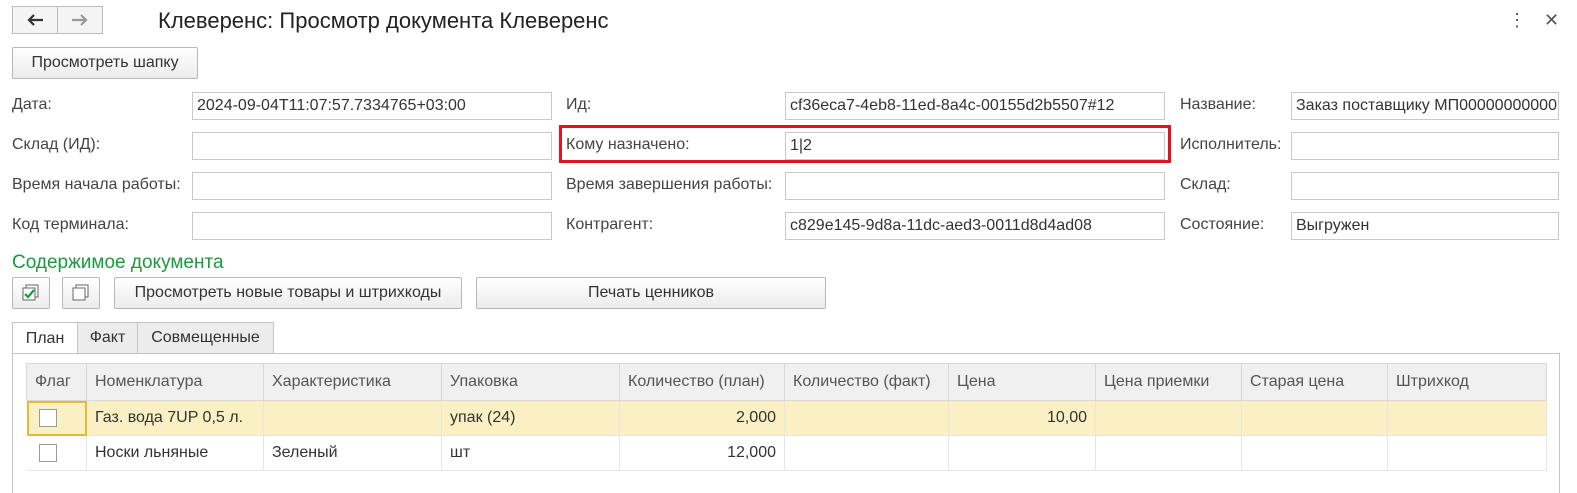 The height and width of the screenshot is (493, 1577). I want to click on item-cell: Носки льняные, so click(175, 453).